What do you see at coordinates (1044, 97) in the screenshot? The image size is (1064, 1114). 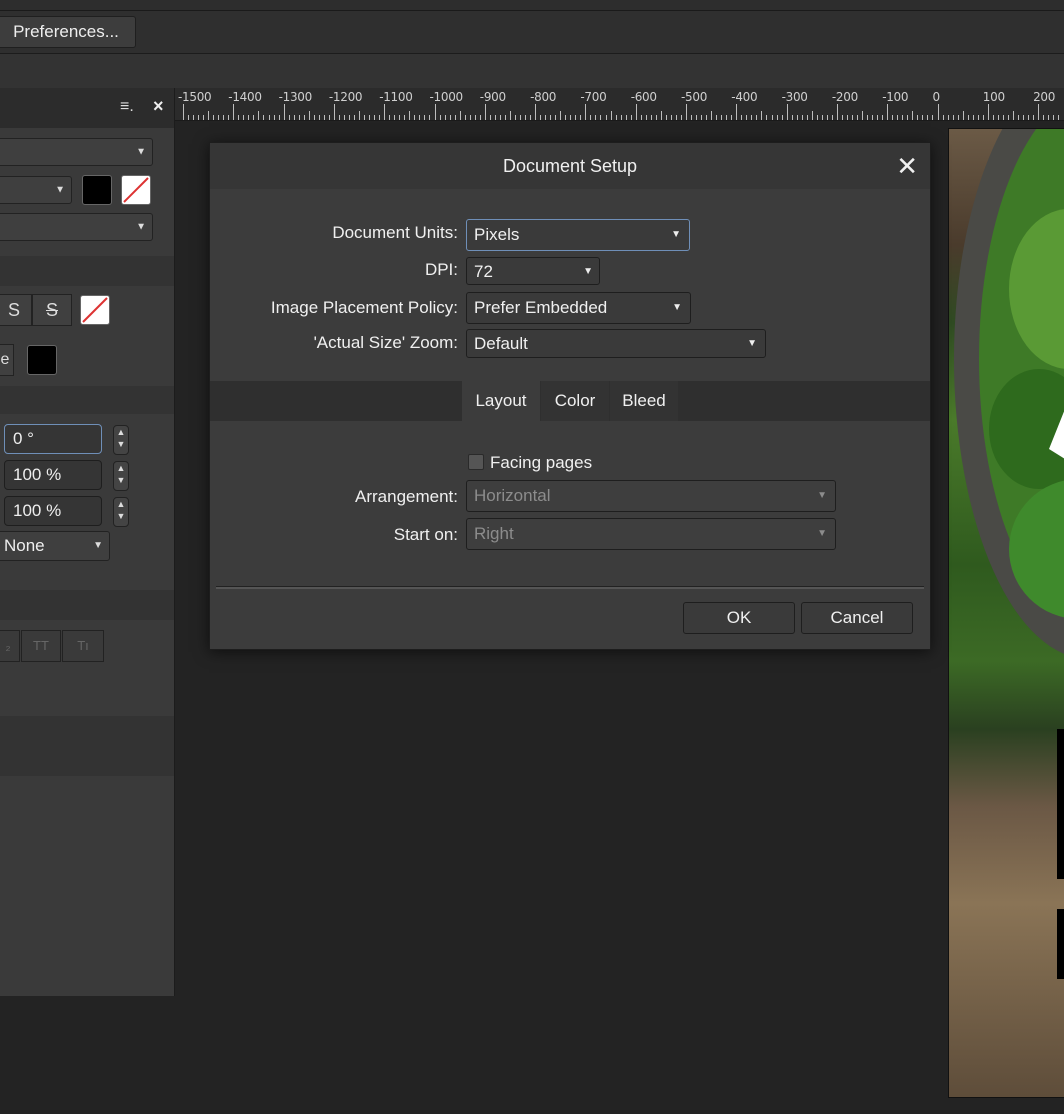 I see `ruler-label: 200` at bounding box center [1044, 97].